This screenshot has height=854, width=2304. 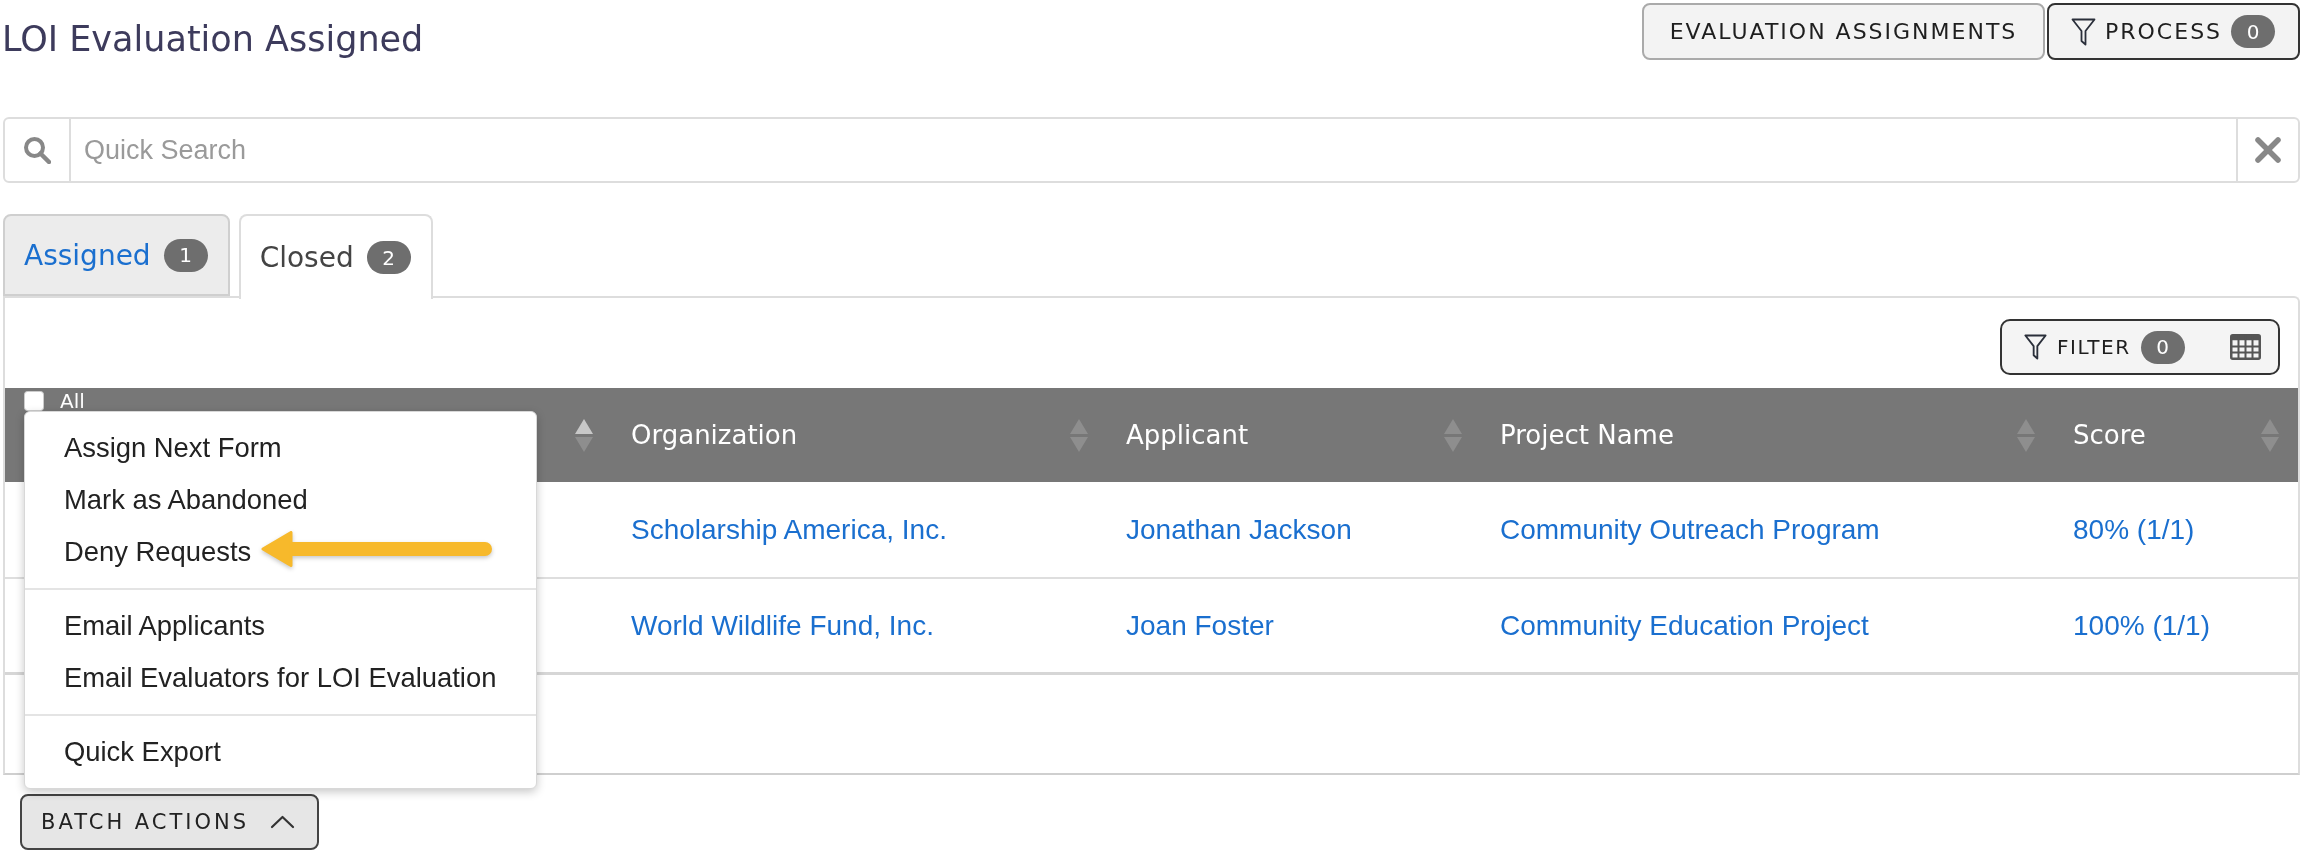 I want to click on organization-link: World Wildlife Fund, Inc., so click(x=782, y=625).